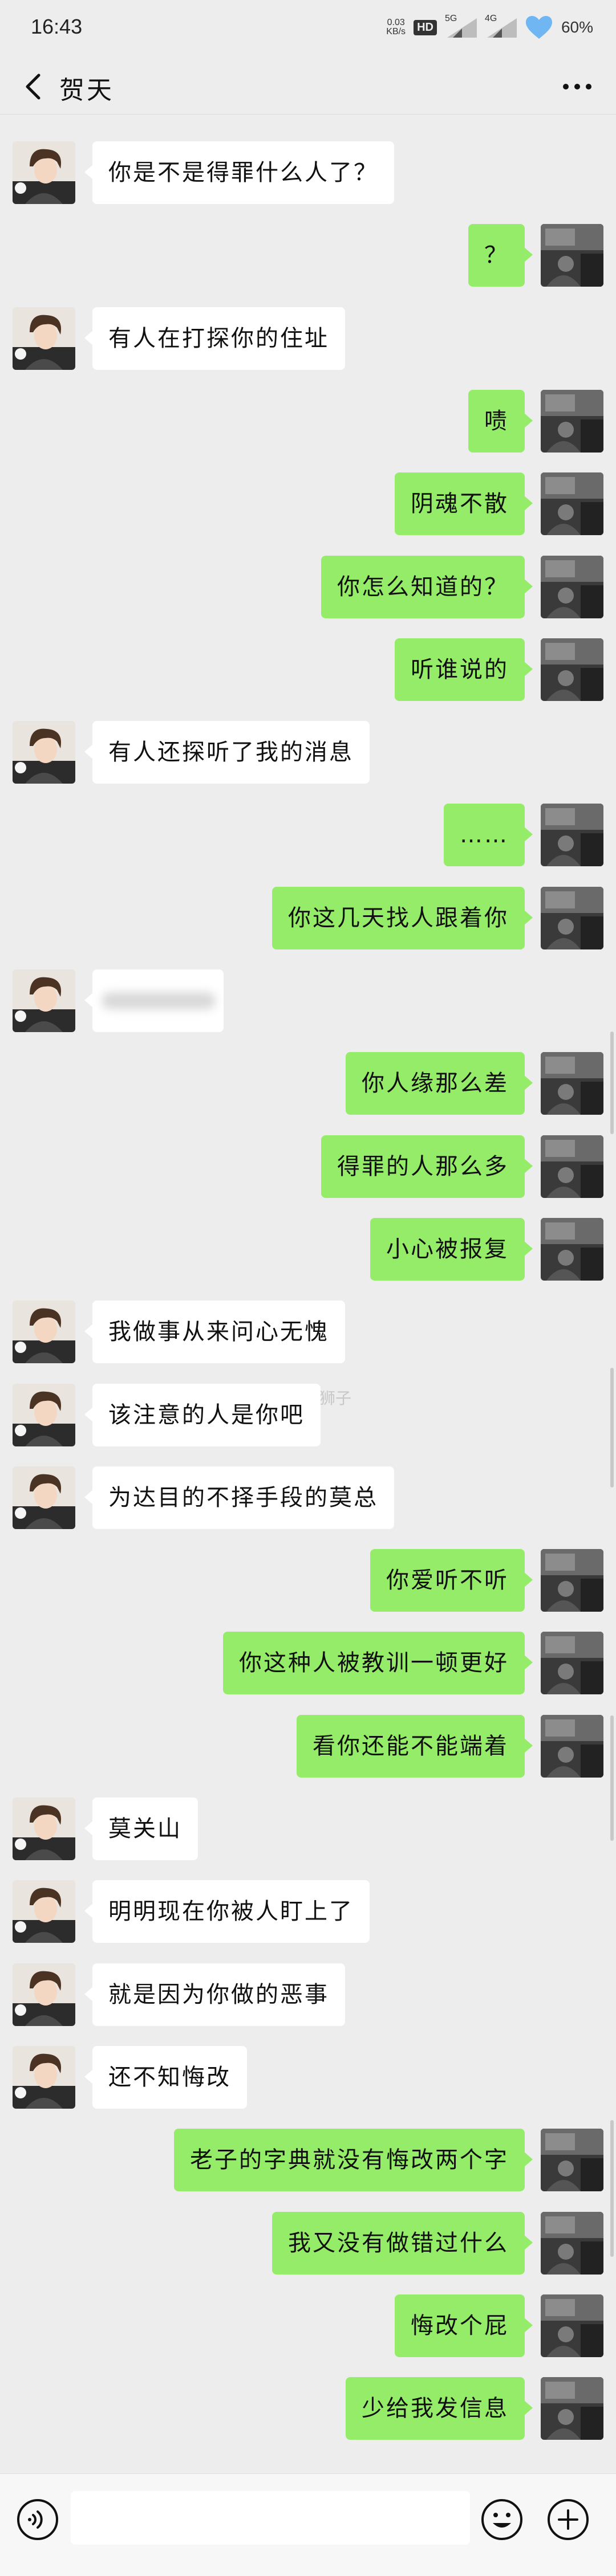  Describe the element at coordinates (427, 1166) in the screenshot. I see `outgoing-message-bubble: 得罪的人那么多` at that location.